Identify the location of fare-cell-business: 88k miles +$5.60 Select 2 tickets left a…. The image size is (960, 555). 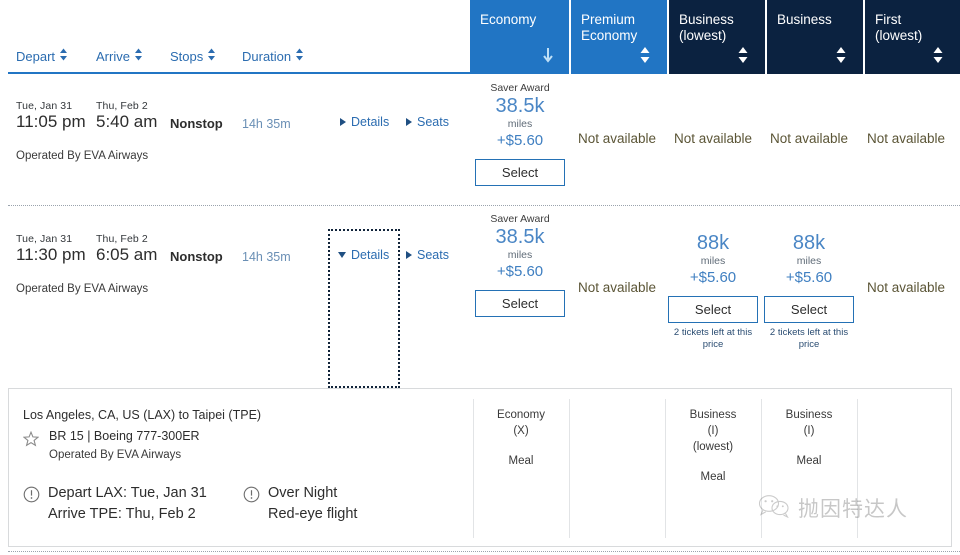
(809, 291).